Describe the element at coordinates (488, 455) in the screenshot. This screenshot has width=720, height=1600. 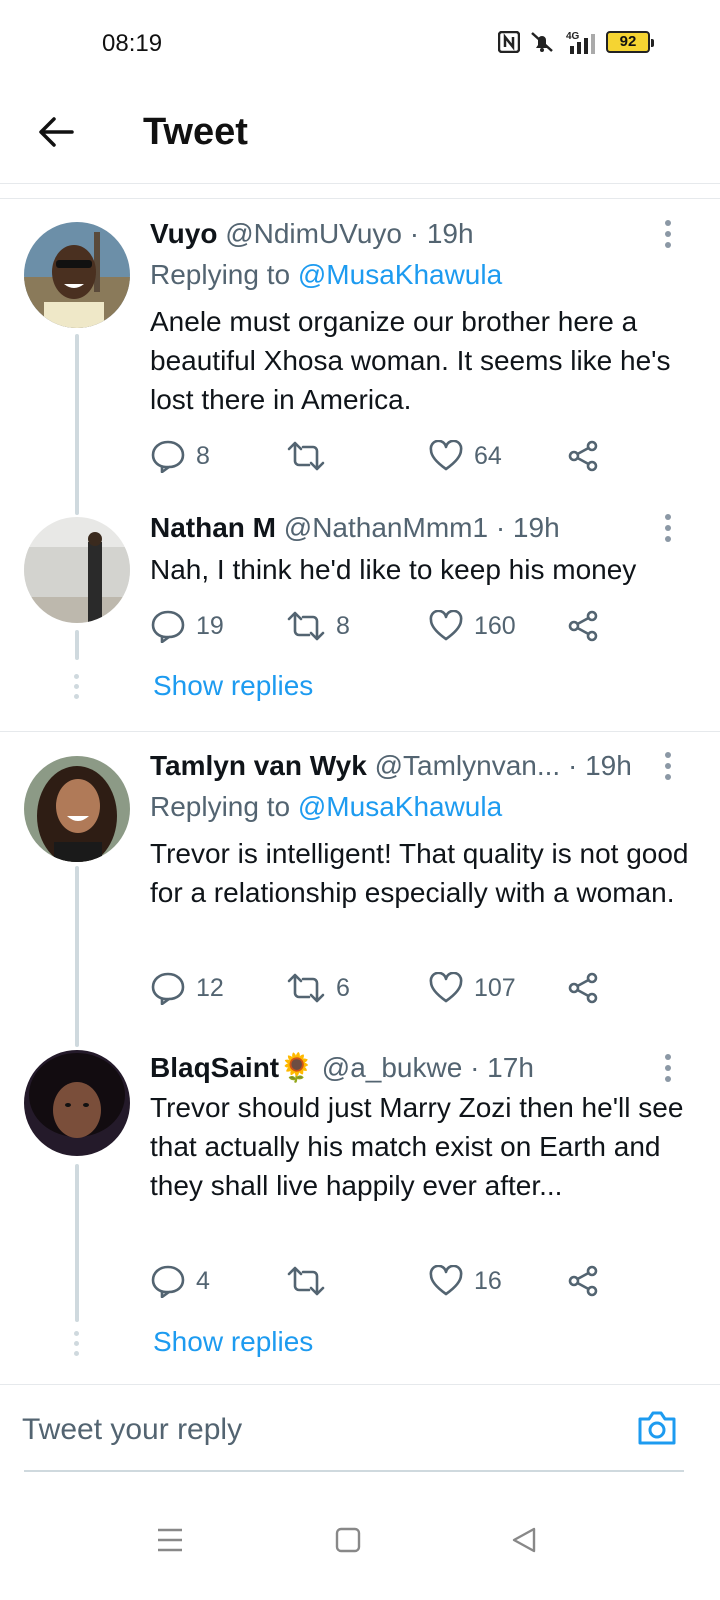
I see `like-count: 64` at that location.